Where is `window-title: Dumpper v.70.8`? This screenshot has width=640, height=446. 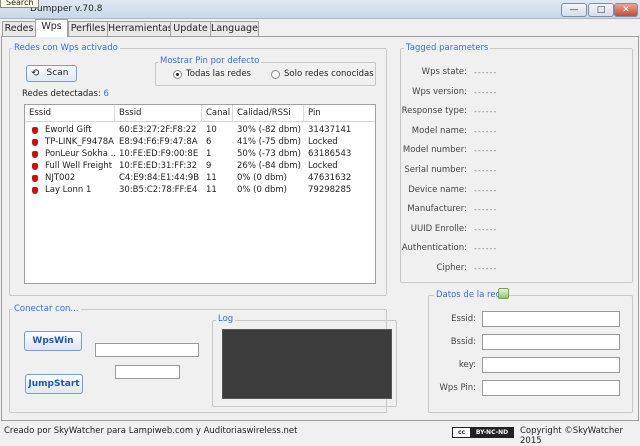 window-title: Dumpper v.70.8 is located at coordinates (66, 9).